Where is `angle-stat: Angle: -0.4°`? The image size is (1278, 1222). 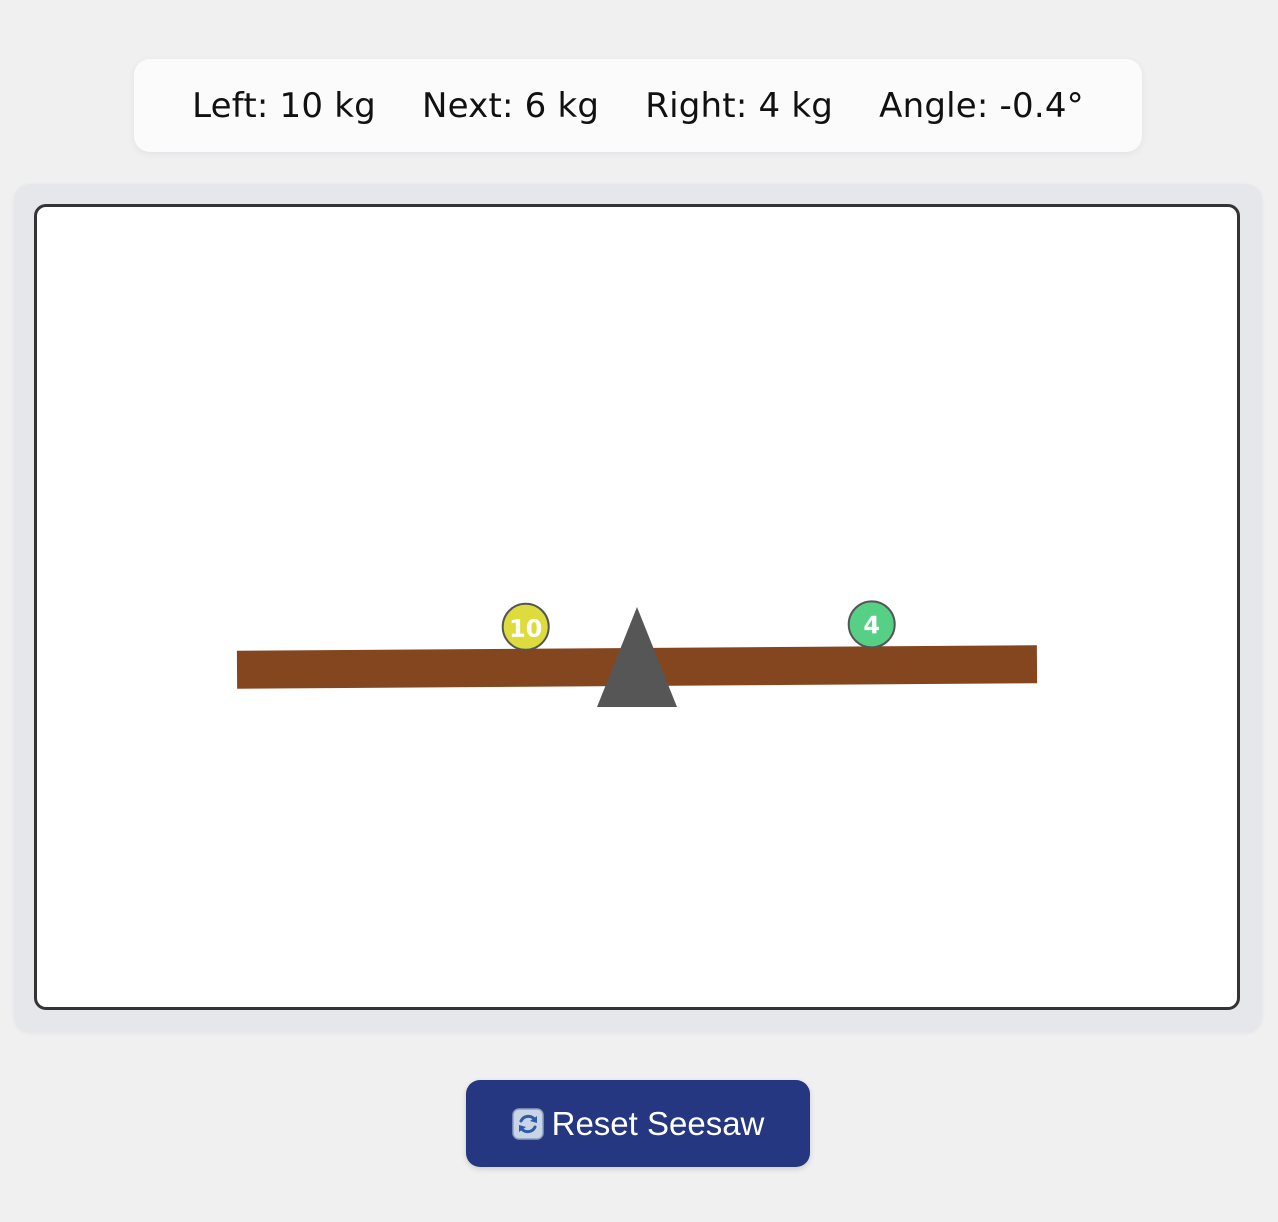 angle-stat: Angle: -0.4° is located at coordinates (981, 105).